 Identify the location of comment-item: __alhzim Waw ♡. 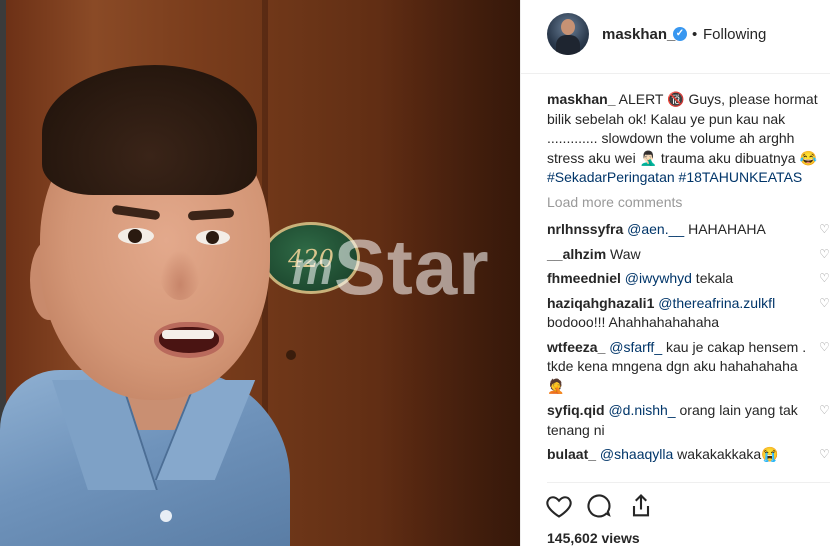
(688, 255).